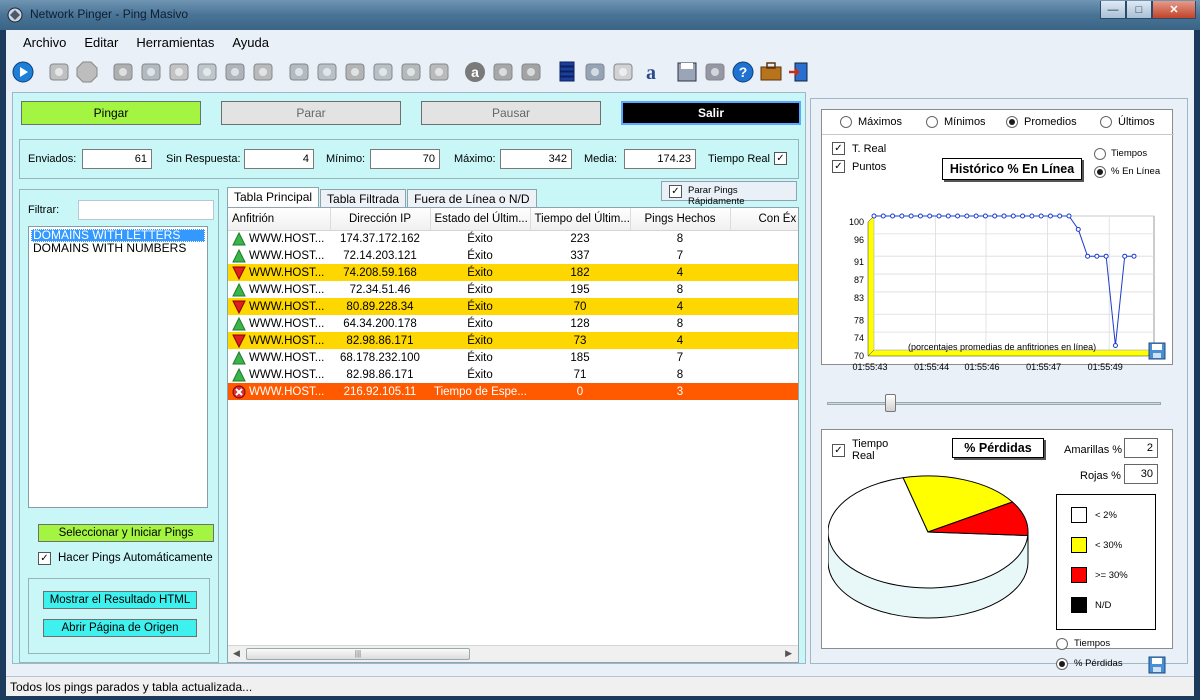 Image resolution: width=1200 pixels, height=700 pixels. Describe the element at coordinates (120, 628) in the screenshot. I see `open-origin-button: Abrir Página de Origen` at that location.